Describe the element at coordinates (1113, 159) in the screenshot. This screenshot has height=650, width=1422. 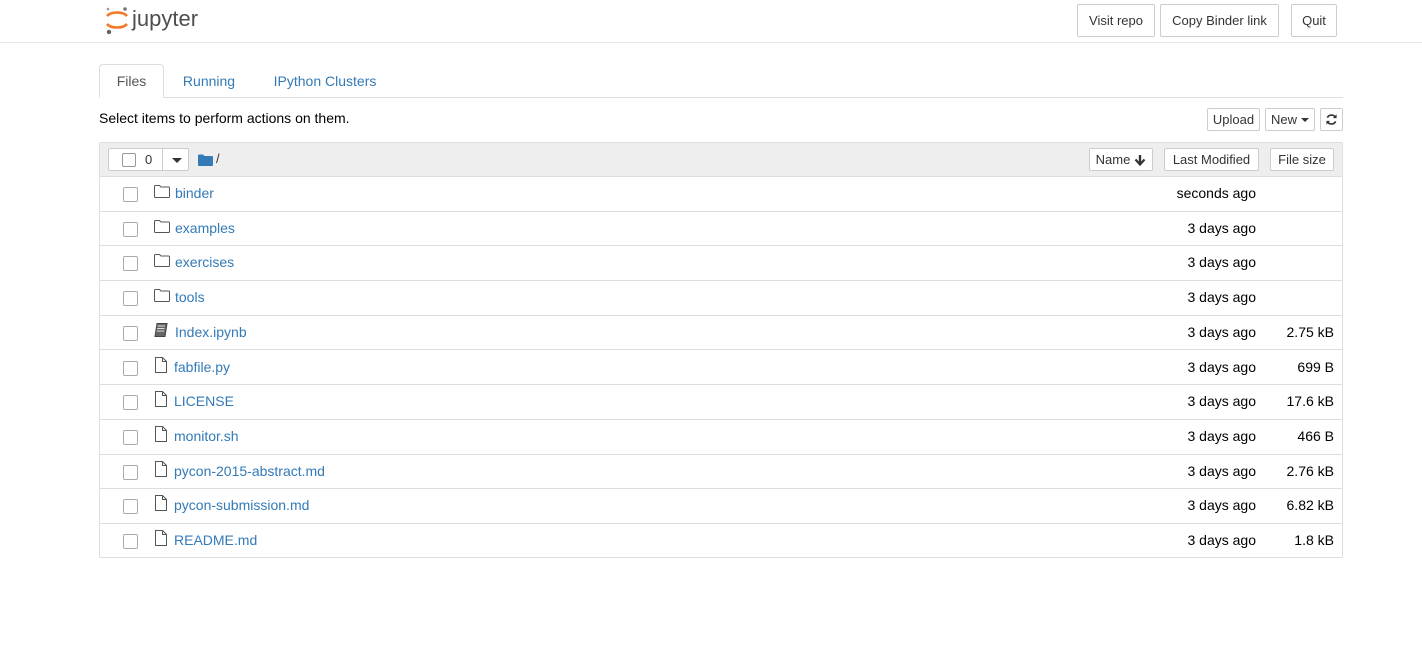
I see `sort-name-label: Name` at that location.